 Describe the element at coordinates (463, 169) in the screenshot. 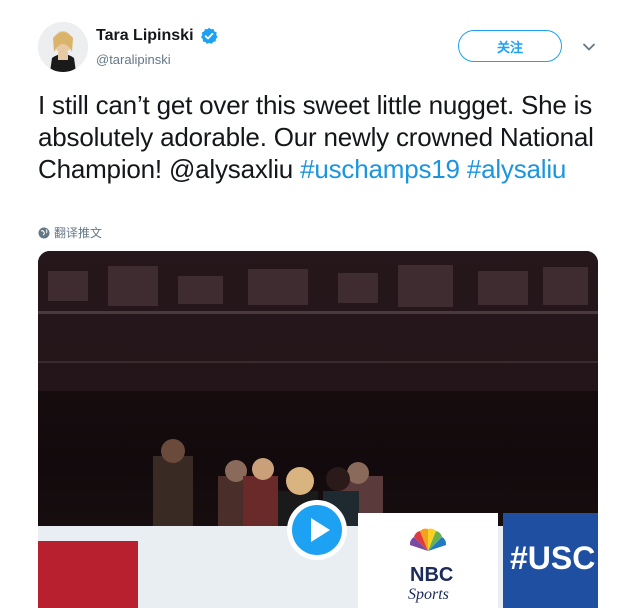

I see `tweet-text-space` at that location.